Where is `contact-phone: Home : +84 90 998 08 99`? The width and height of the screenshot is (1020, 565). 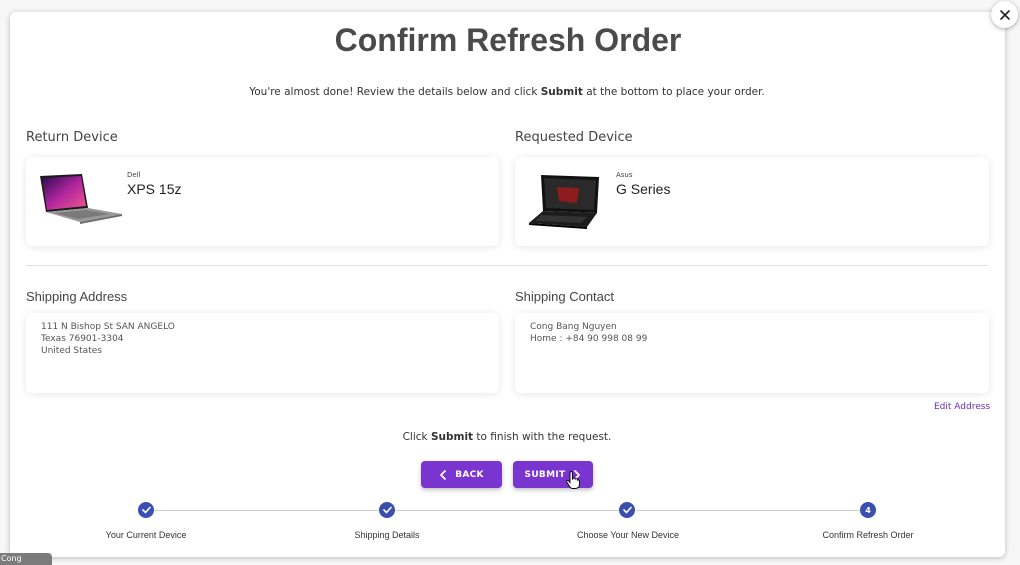
contact-phone: Home : +84 90 998 08 99 is located at coordinates (589, 339).